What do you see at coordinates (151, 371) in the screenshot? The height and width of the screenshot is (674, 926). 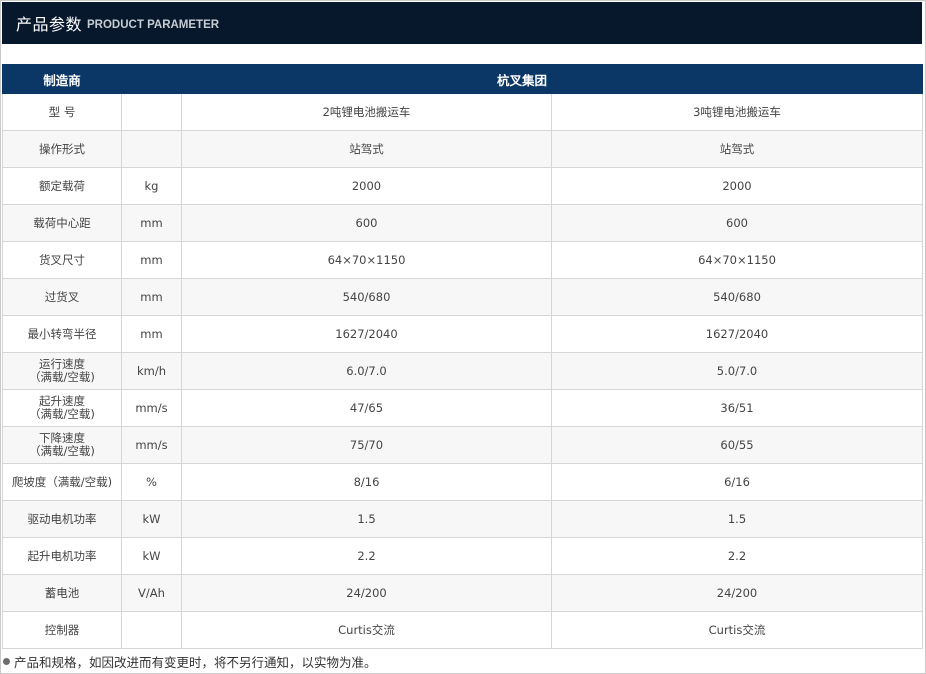 I see `unit-cell: km/h` at bounding box center [151, 371].